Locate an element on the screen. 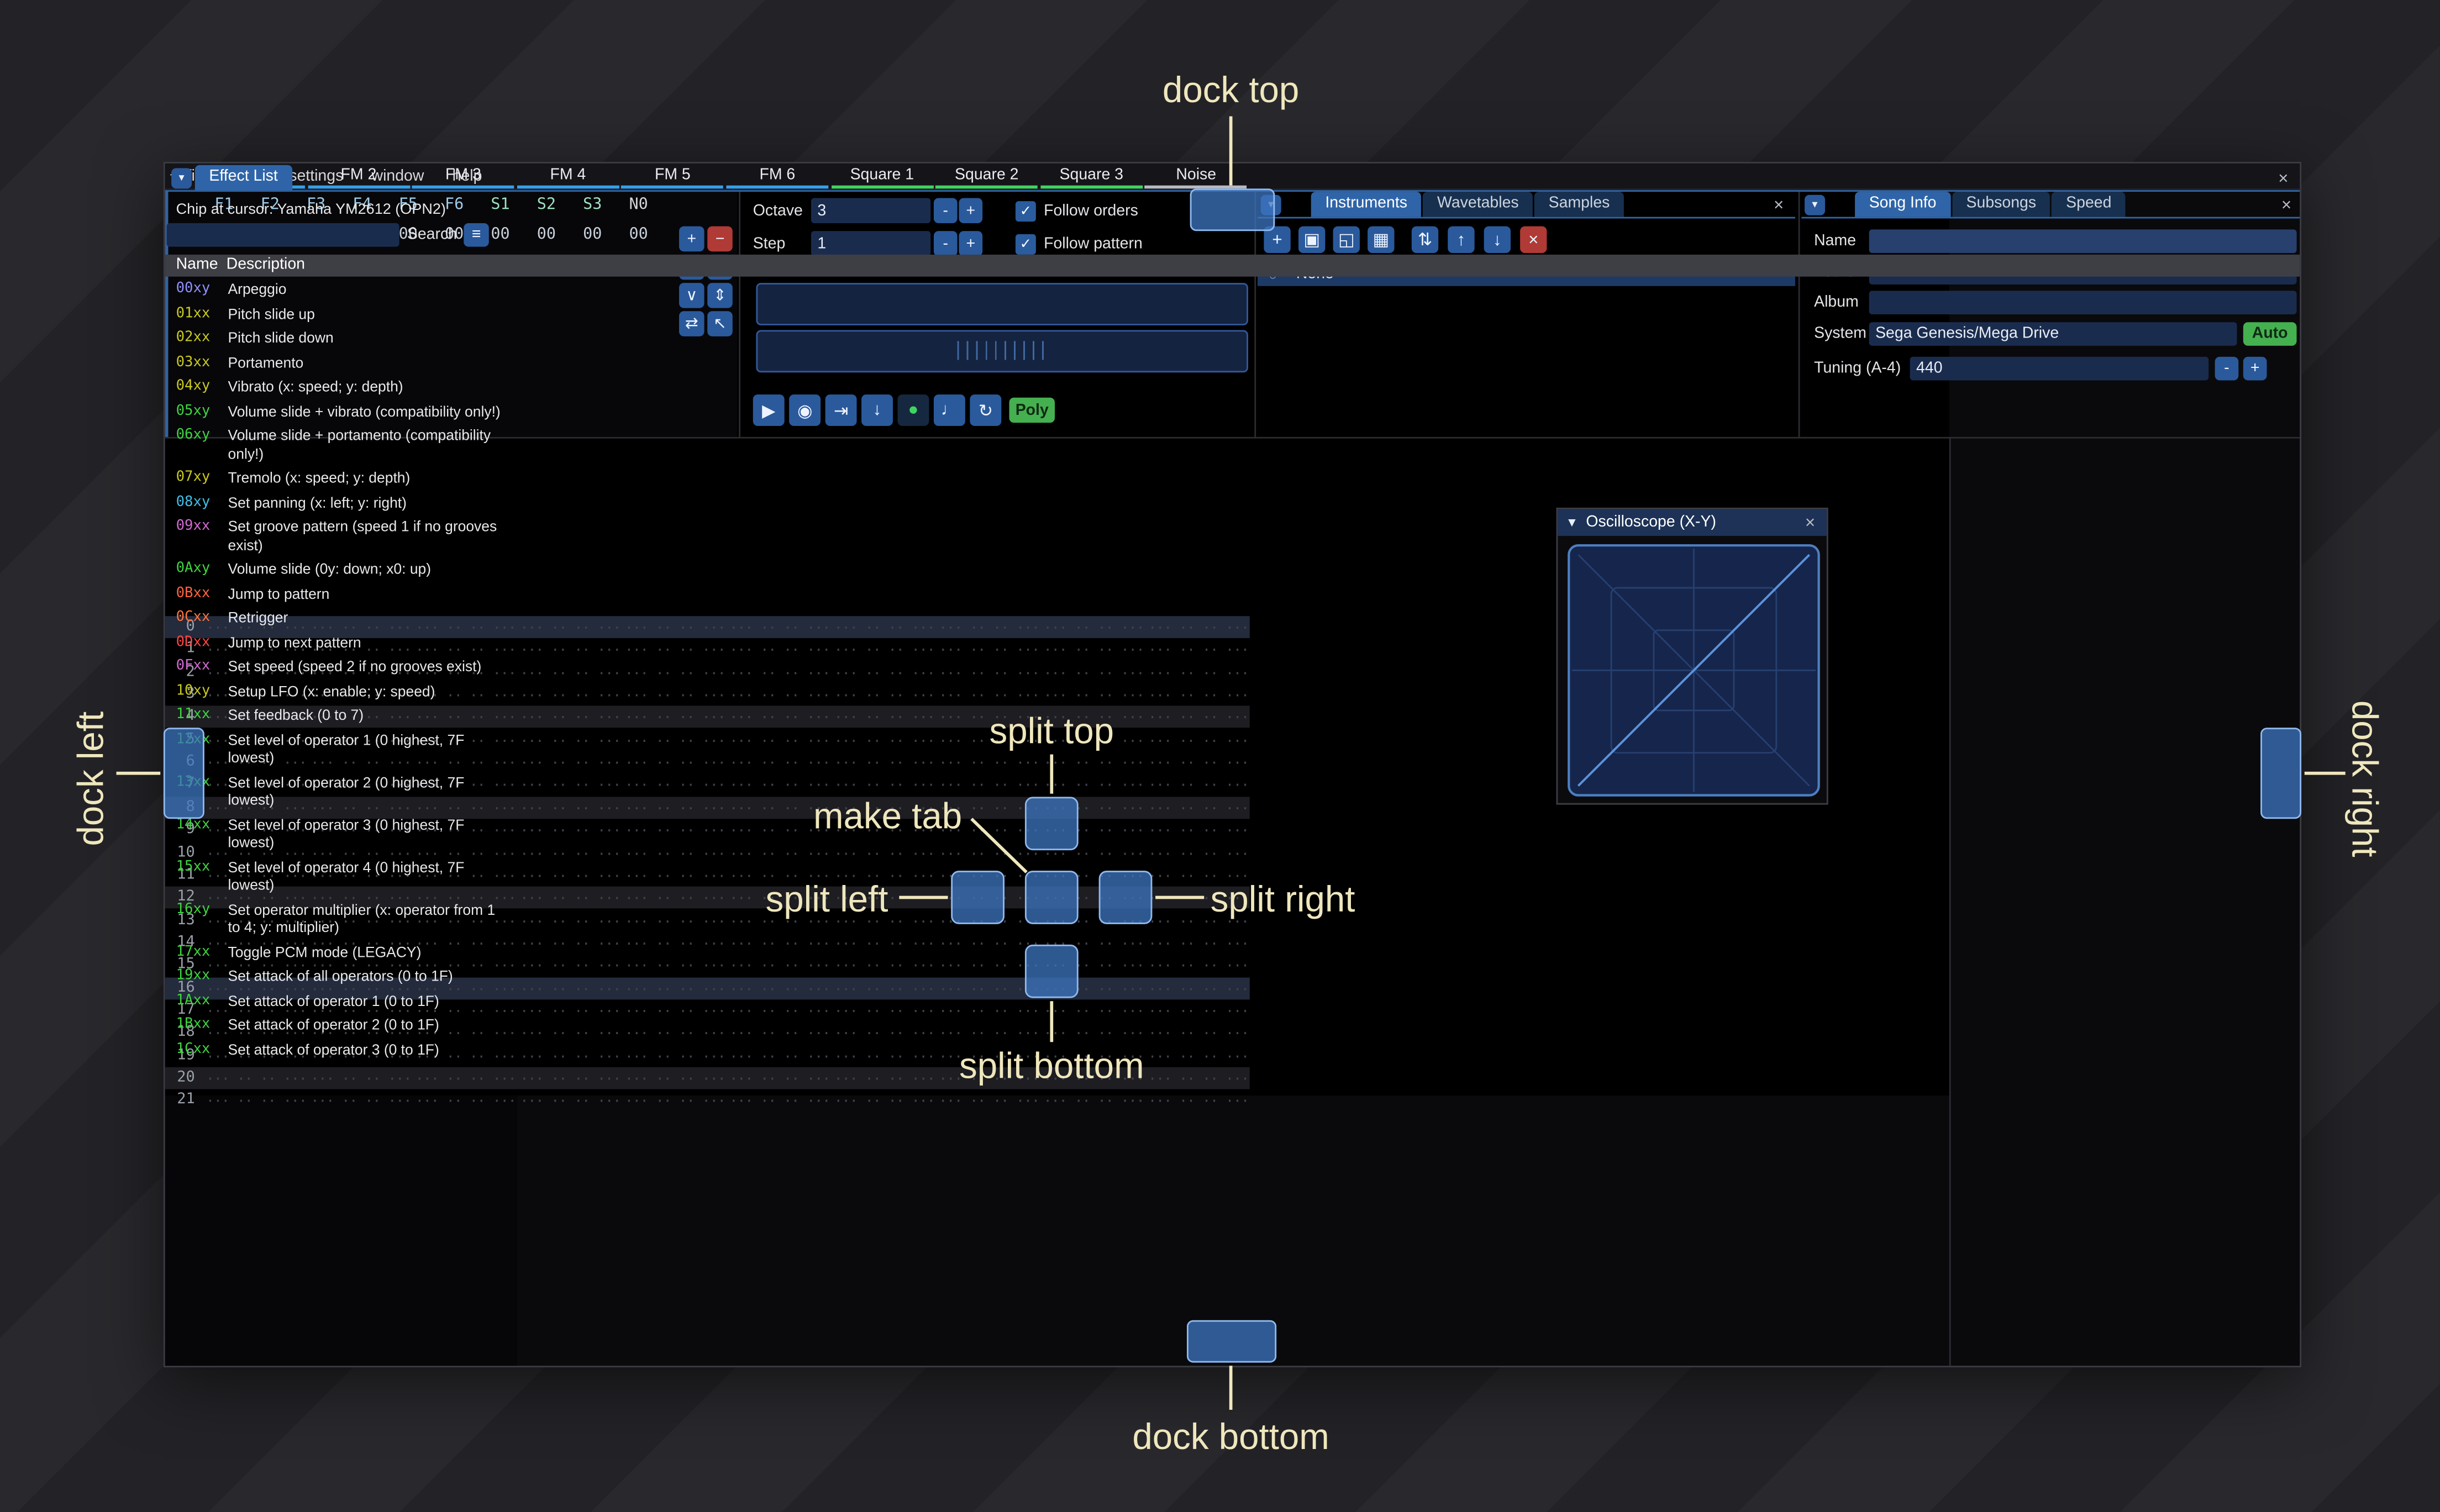 The height and width of the screenshot is (1512, 2440). name-label: Name is located at coordinates (1835, 241).